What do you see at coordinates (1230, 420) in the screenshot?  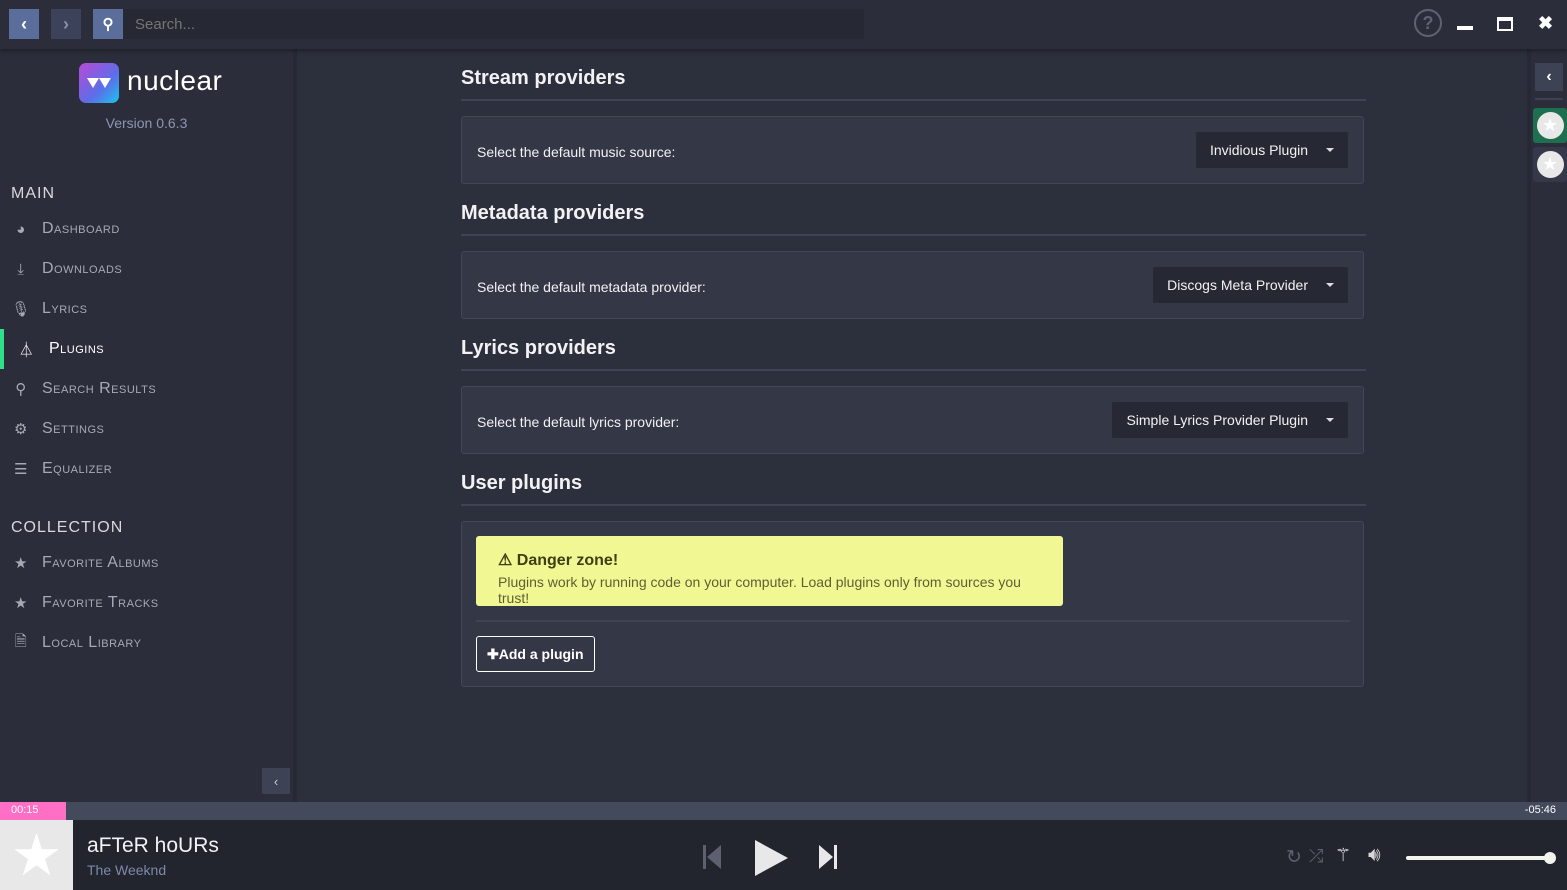 I see `lyrics-provider-dropdown: Simple Lyrics Provider Plugin` at bounding box center [1230, 420].